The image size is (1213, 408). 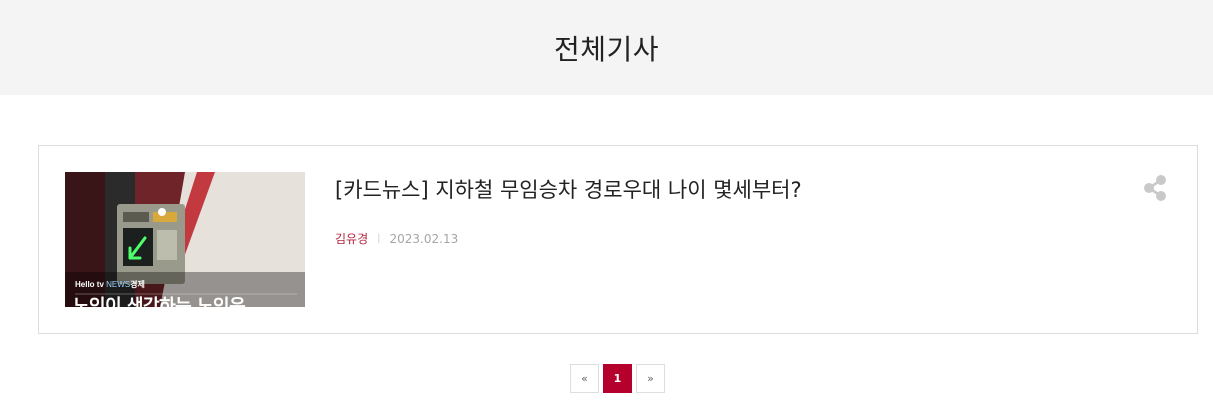 I want to click on article-meta: 김유경 | 2023.02.13, so click(x=396, y=238).